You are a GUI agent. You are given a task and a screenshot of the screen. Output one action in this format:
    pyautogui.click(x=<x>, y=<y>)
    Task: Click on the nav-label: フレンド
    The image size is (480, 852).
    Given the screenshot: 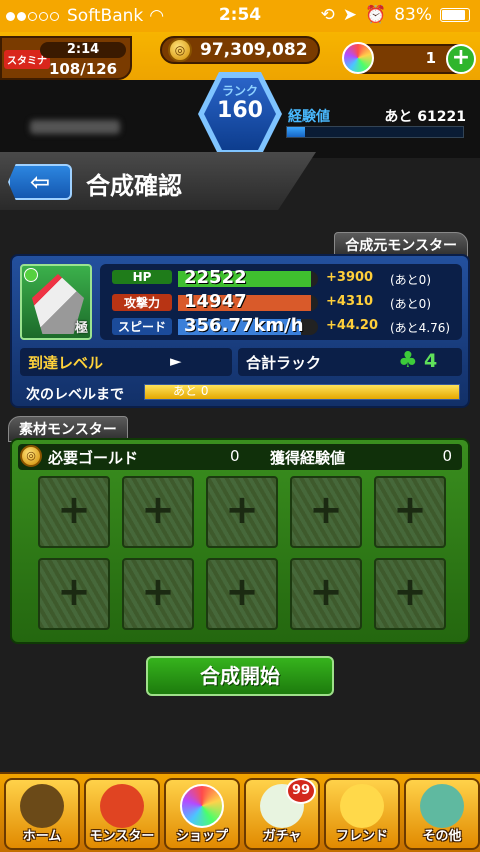 What is the action you would take?
    pyautogui.click(x=361, y=836)
    